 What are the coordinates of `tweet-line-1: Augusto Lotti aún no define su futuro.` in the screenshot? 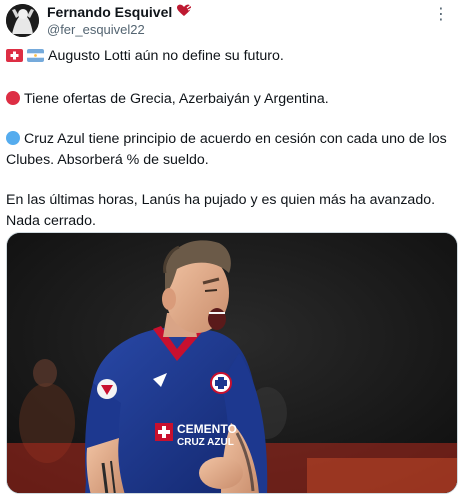 It's located at (166, 56).